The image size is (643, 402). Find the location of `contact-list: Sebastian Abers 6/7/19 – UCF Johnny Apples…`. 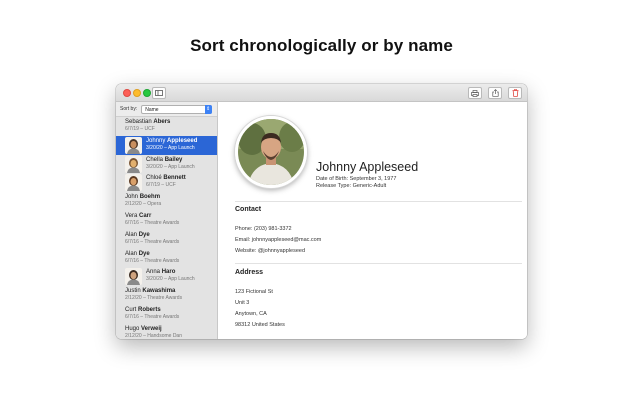

contact-list: Sebastian Abers 6/7/19 – UCF Johnny Apples… is located at coordinates (166, 228).